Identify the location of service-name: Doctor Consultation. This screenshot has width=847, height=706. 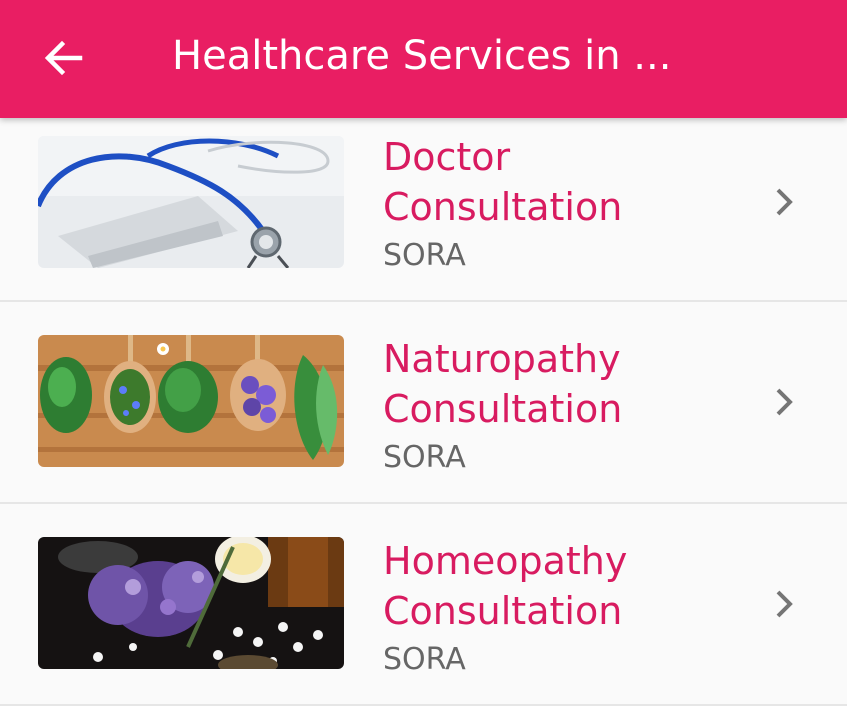
(503, 182).